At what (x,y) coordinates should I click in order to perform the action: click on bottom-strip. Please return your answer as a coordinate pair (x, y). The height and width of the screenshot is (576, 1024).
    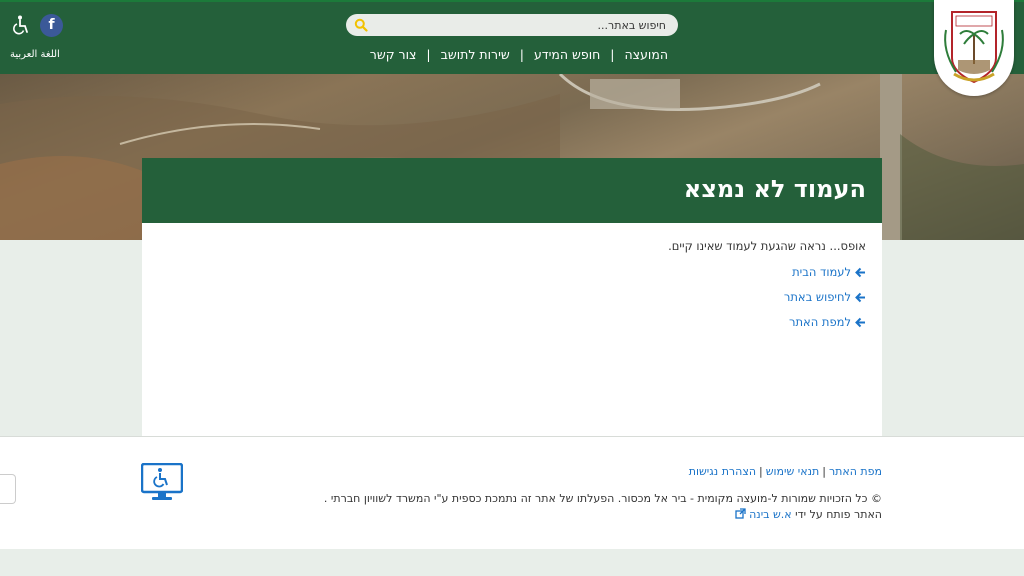
    Looking at the image, I should click on (512, 562).